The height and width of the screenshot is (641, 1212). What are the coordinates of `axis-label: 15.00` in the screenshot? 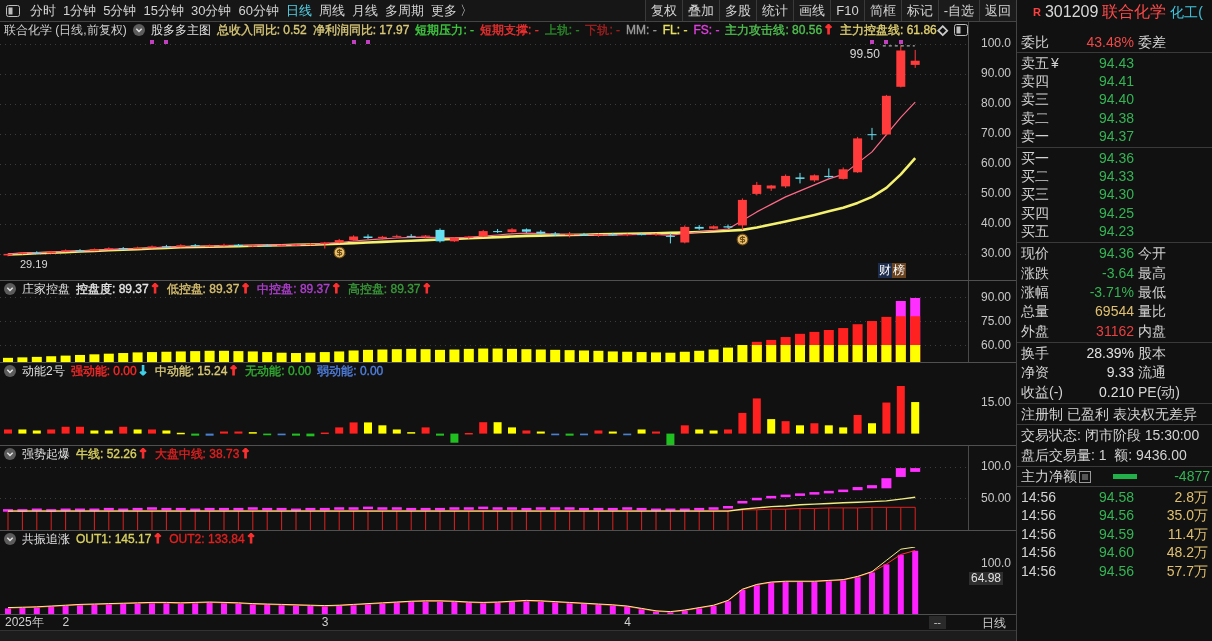 It's located at (996, 402).